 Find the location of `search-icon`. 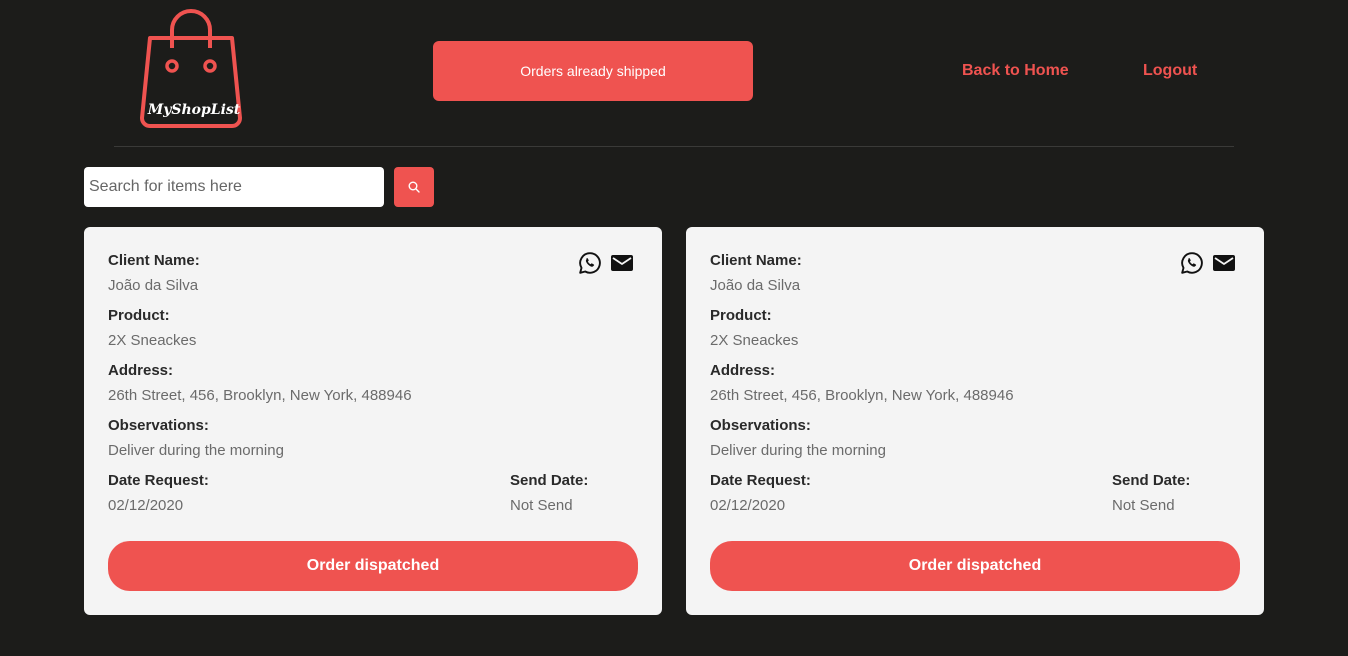

search-icon is located at coordinates (414, 187).